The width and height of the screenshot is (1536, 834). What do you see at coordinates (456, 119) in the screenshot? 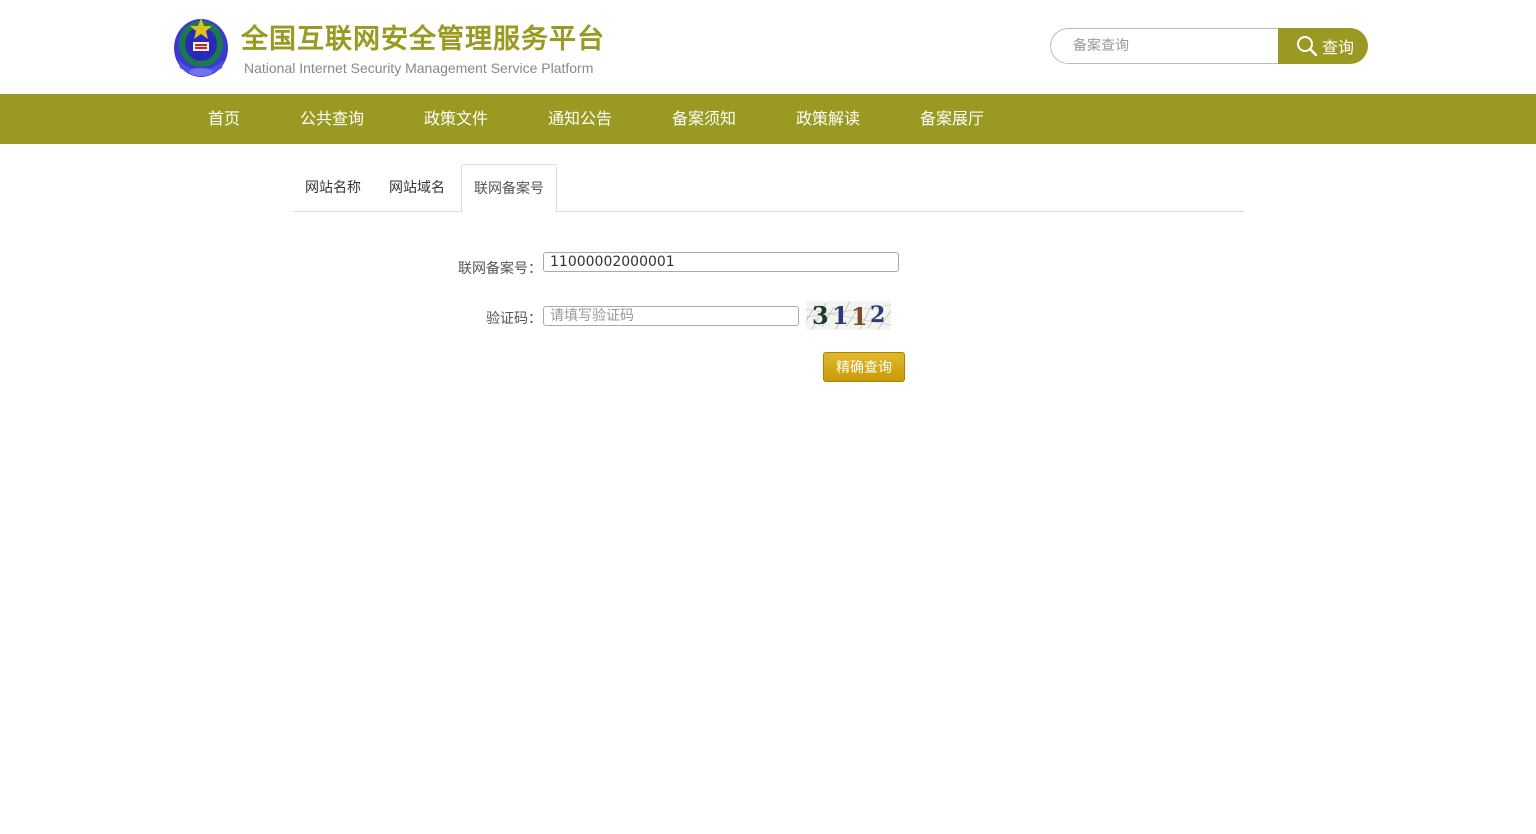
I see `nav-item-policy-docs: 政策文件` at bounding box center [456, 119].